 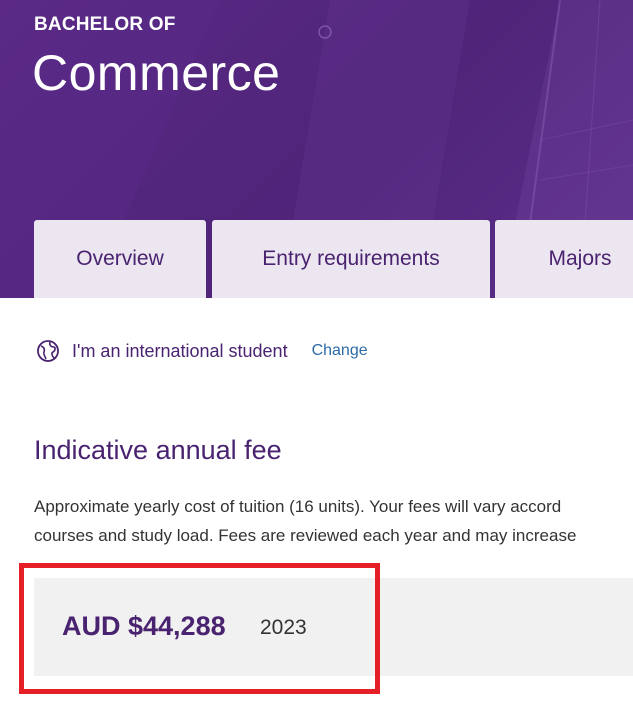 What do you see at coordinates (340, 351) in the screenshot?
I see `change-student-type-link: Change` at bounding box center [340, 351].